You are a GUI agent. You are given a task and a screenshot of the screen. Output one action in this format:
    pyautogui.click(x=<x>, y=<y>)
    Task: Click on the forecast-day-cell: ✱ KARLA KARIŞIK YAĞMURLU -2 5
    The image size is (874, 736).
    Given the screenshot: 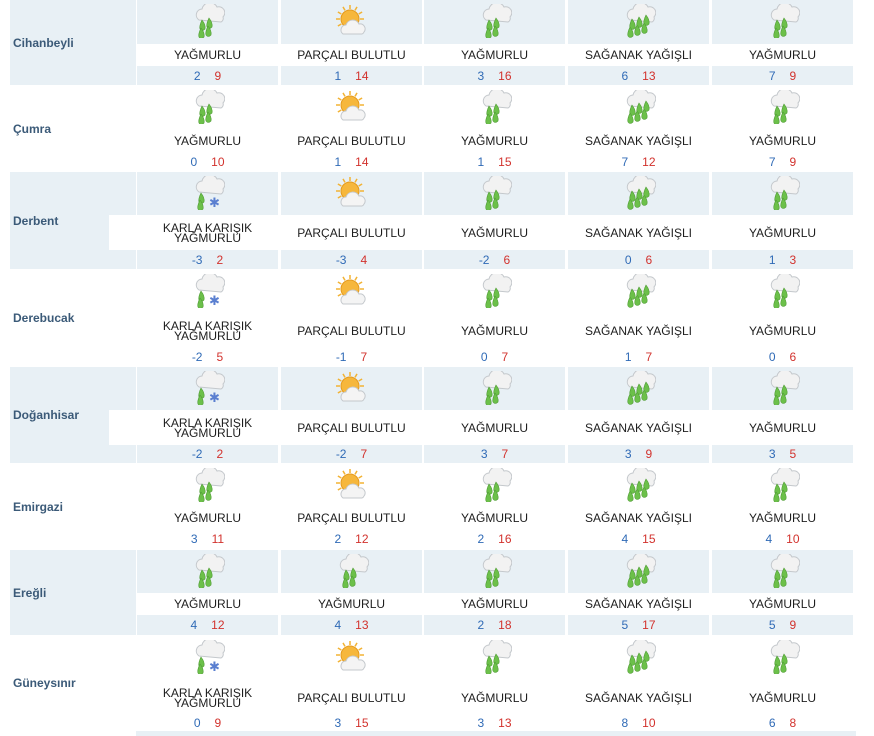 What is the action you would take?
    pyautogui.click(x=207, y=318)
    